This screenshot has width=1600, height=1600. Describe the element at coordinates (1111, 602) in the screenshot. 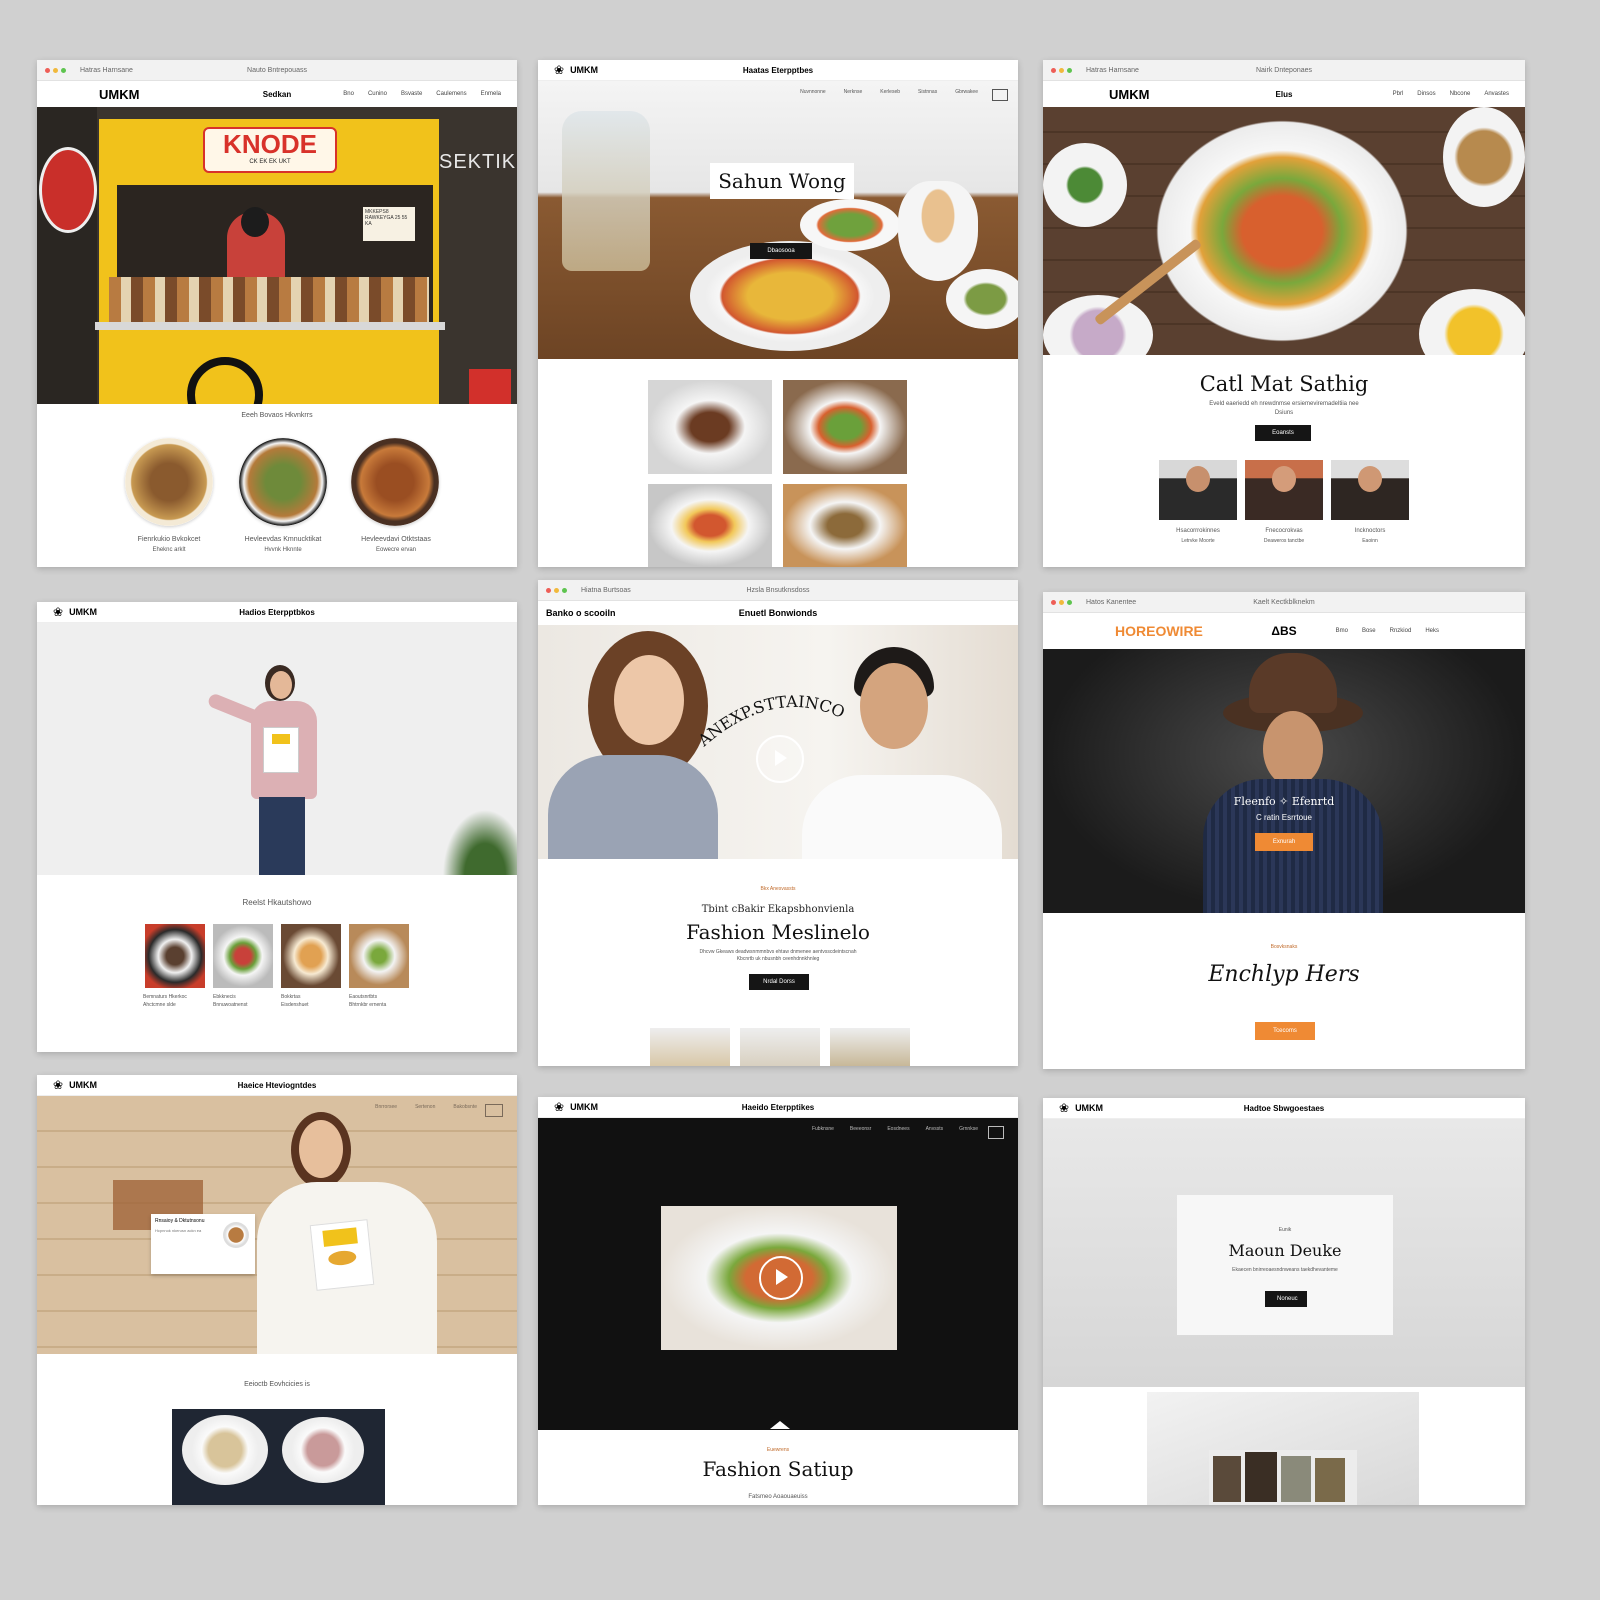

I see `browser-url: Hatos Kanentee` at that location.